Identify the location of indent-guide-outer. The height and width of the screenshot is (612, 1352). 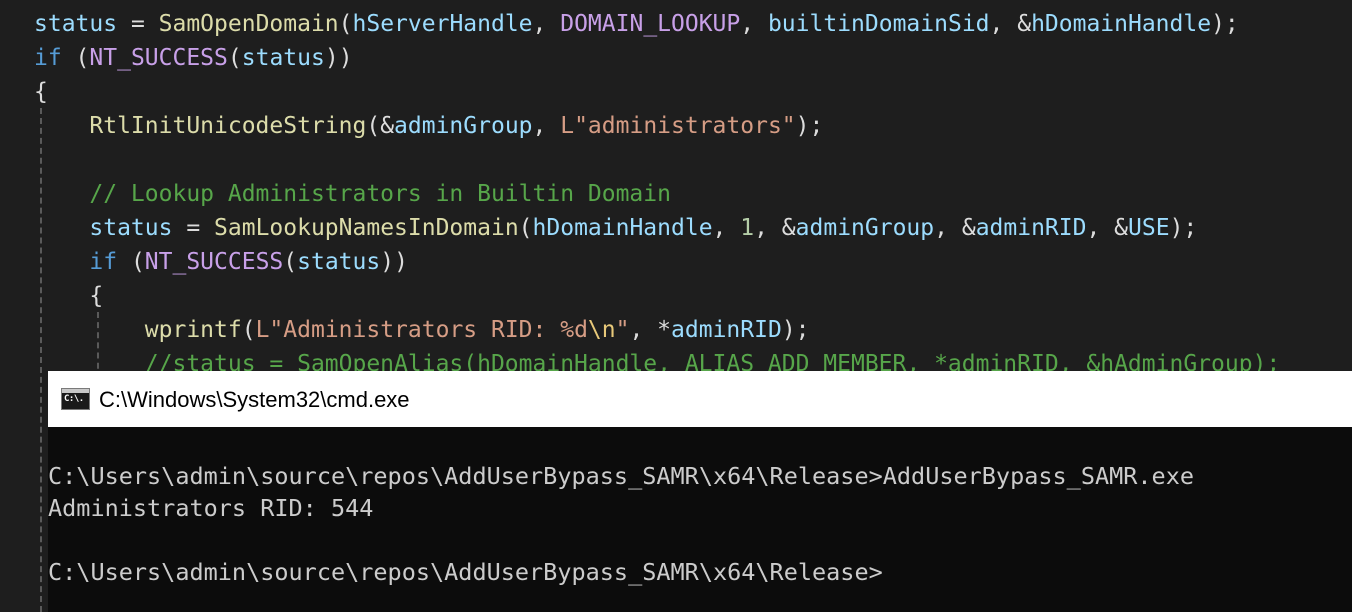
(41, 360).